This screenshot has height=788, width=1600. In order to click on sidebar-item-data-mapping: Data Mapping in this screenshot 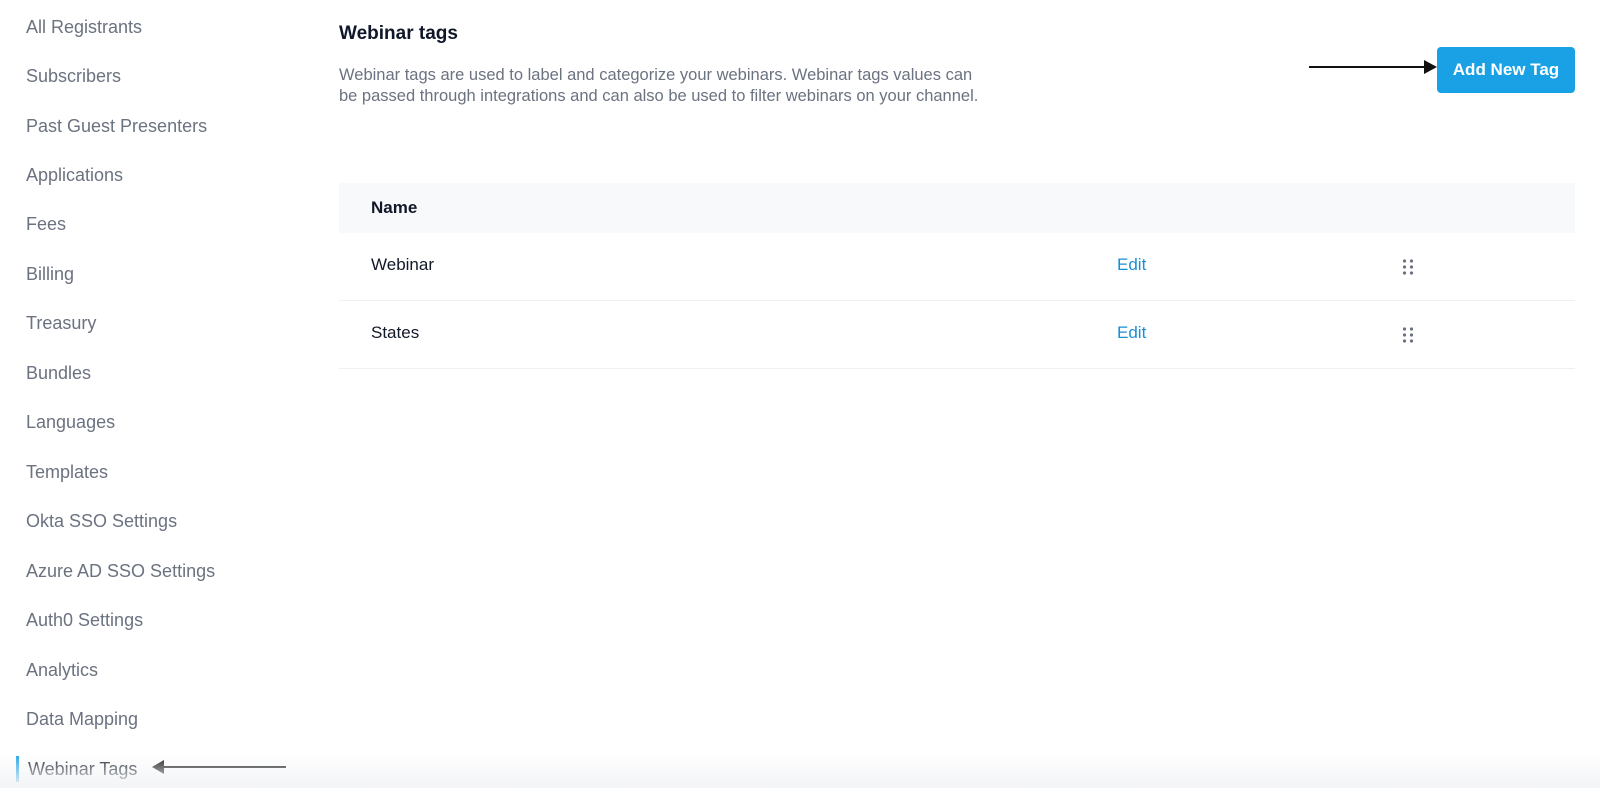, I will do `click(82, 719)`.